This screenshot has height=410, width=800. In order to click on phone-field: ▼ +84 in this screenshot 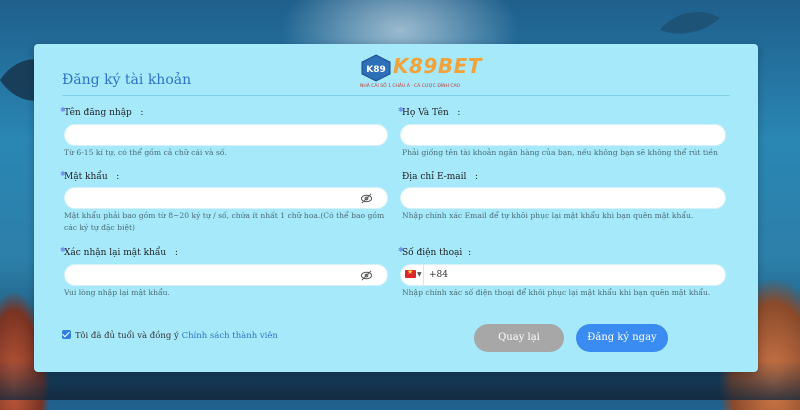, I will do `click(563, 275)`.